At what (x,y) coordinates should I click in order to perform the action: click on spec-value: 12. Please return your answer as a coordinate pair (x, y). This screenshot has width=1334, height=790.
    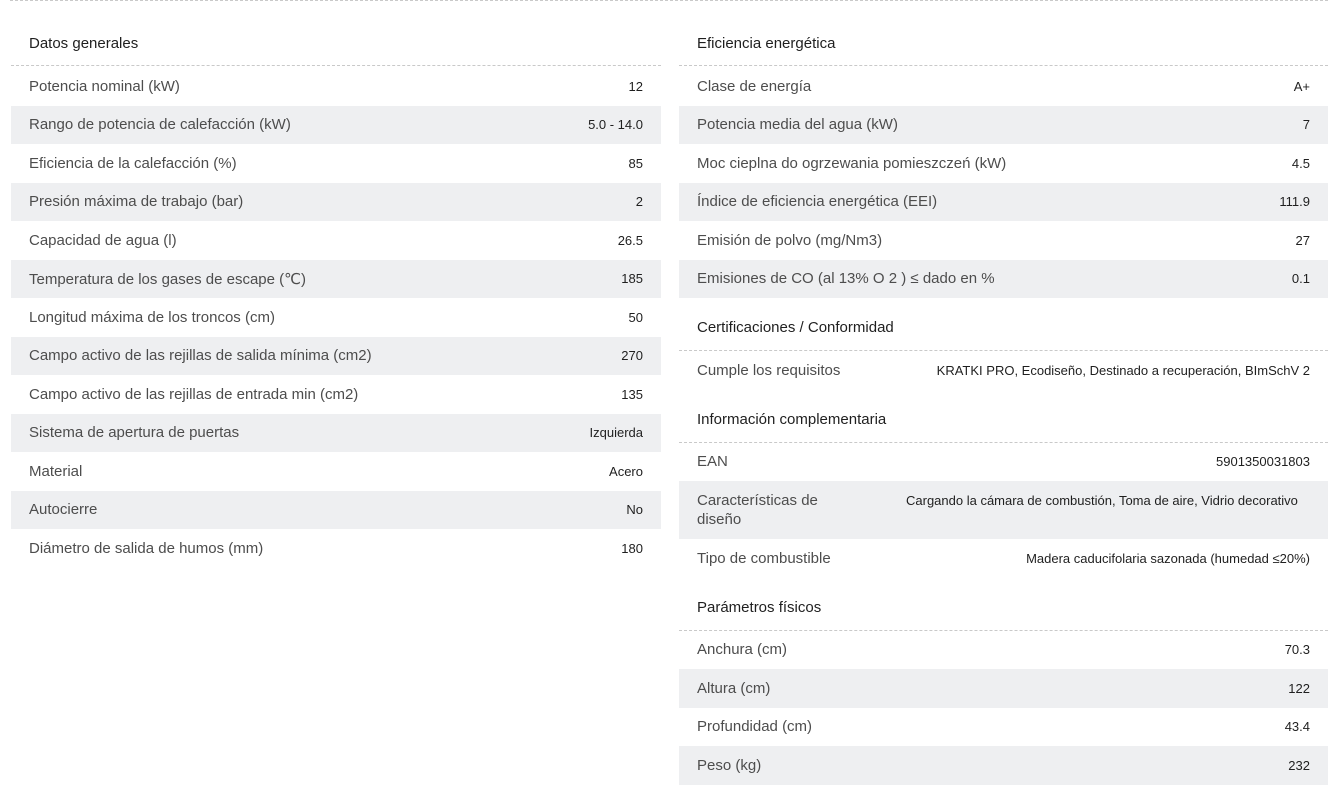
    Looking at the image, I should click on (635, 86).